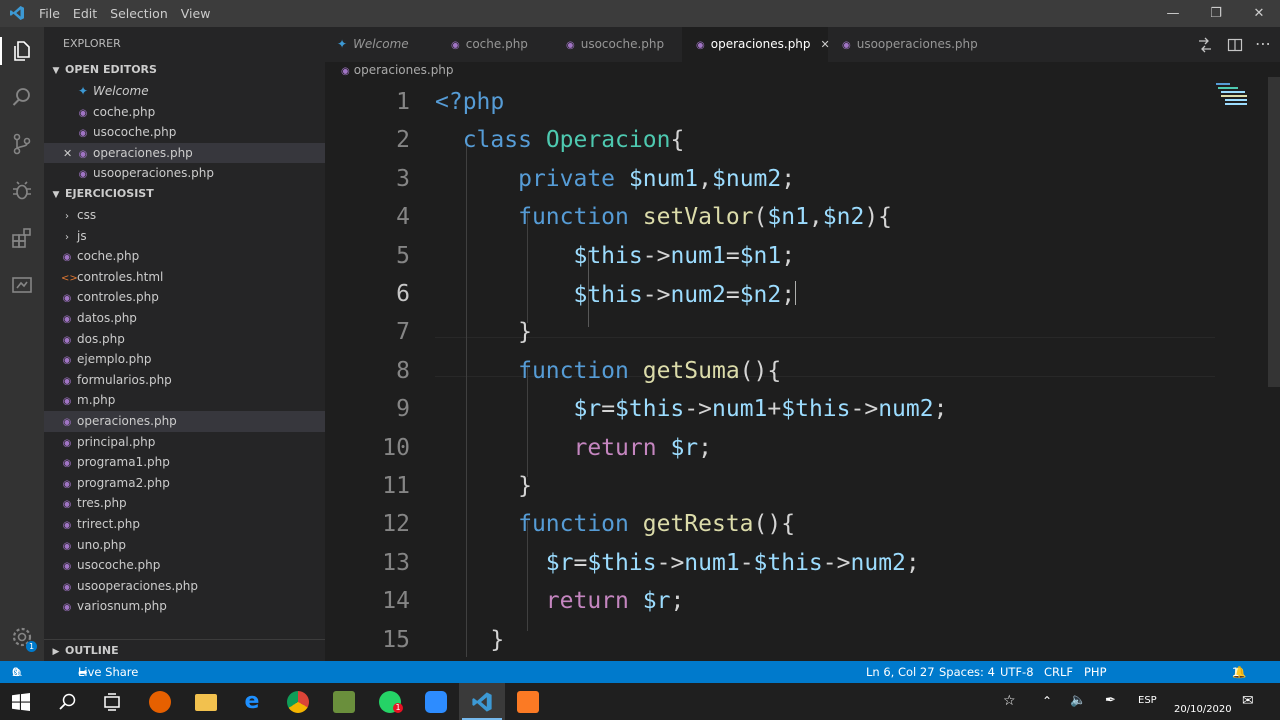  I want to click on code-line: $r=$this->num1-$this->num2;, so click(732, 562).